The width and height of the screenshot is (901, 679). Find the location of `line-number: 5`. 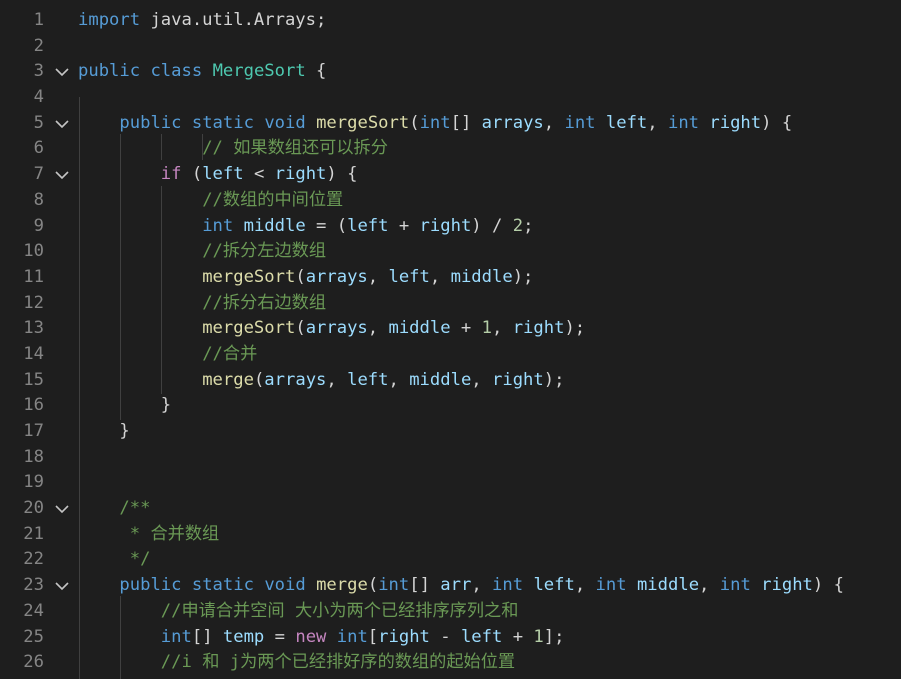

line-number: 5 is located at coordinates (38, 122).